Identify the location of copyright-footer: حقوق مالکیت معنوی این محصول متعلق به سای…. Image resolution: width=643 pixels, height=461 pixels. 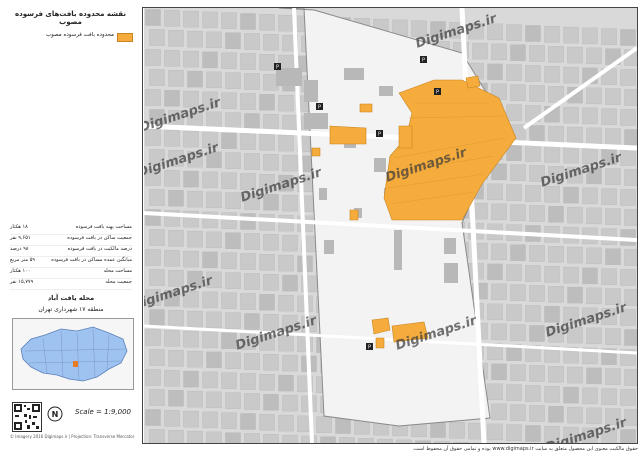
(525, 449).